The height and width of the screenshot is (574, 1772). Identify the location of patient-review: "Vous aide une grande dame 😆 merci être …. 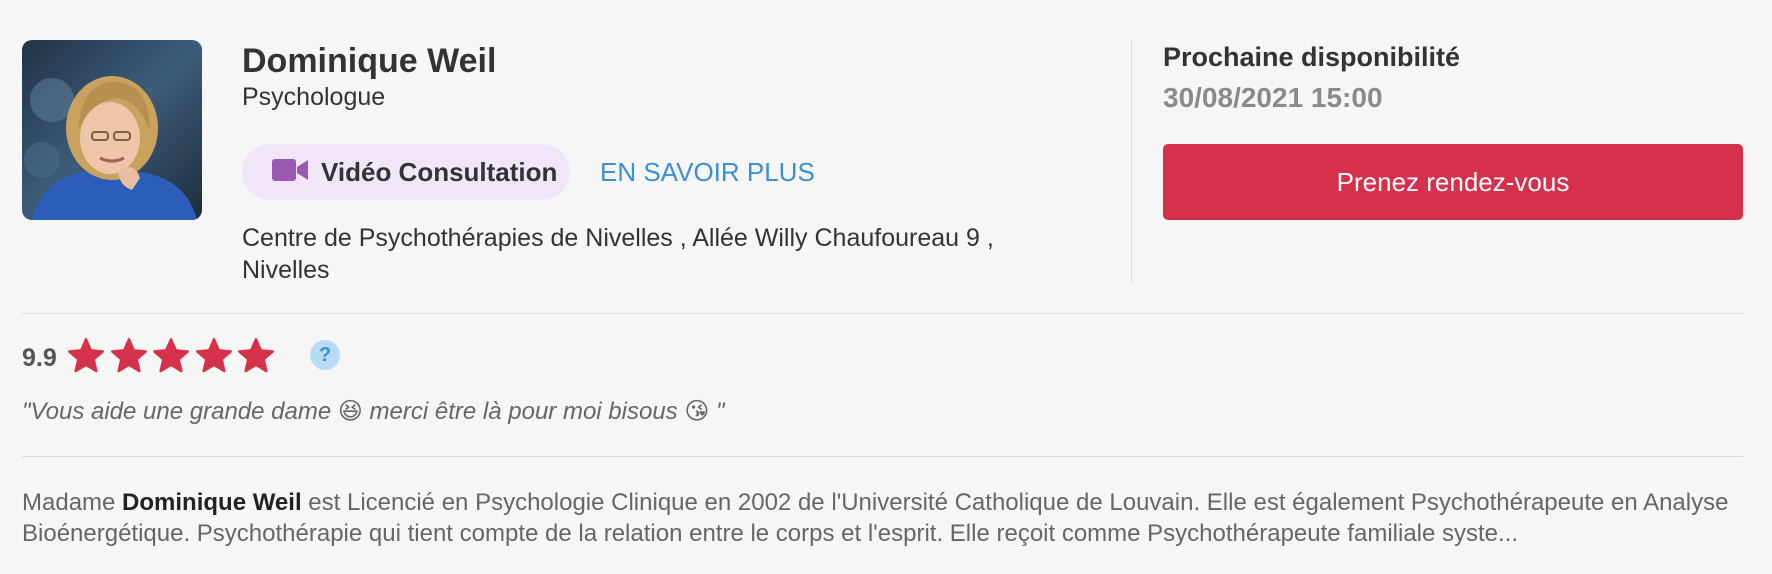
(373, 411).